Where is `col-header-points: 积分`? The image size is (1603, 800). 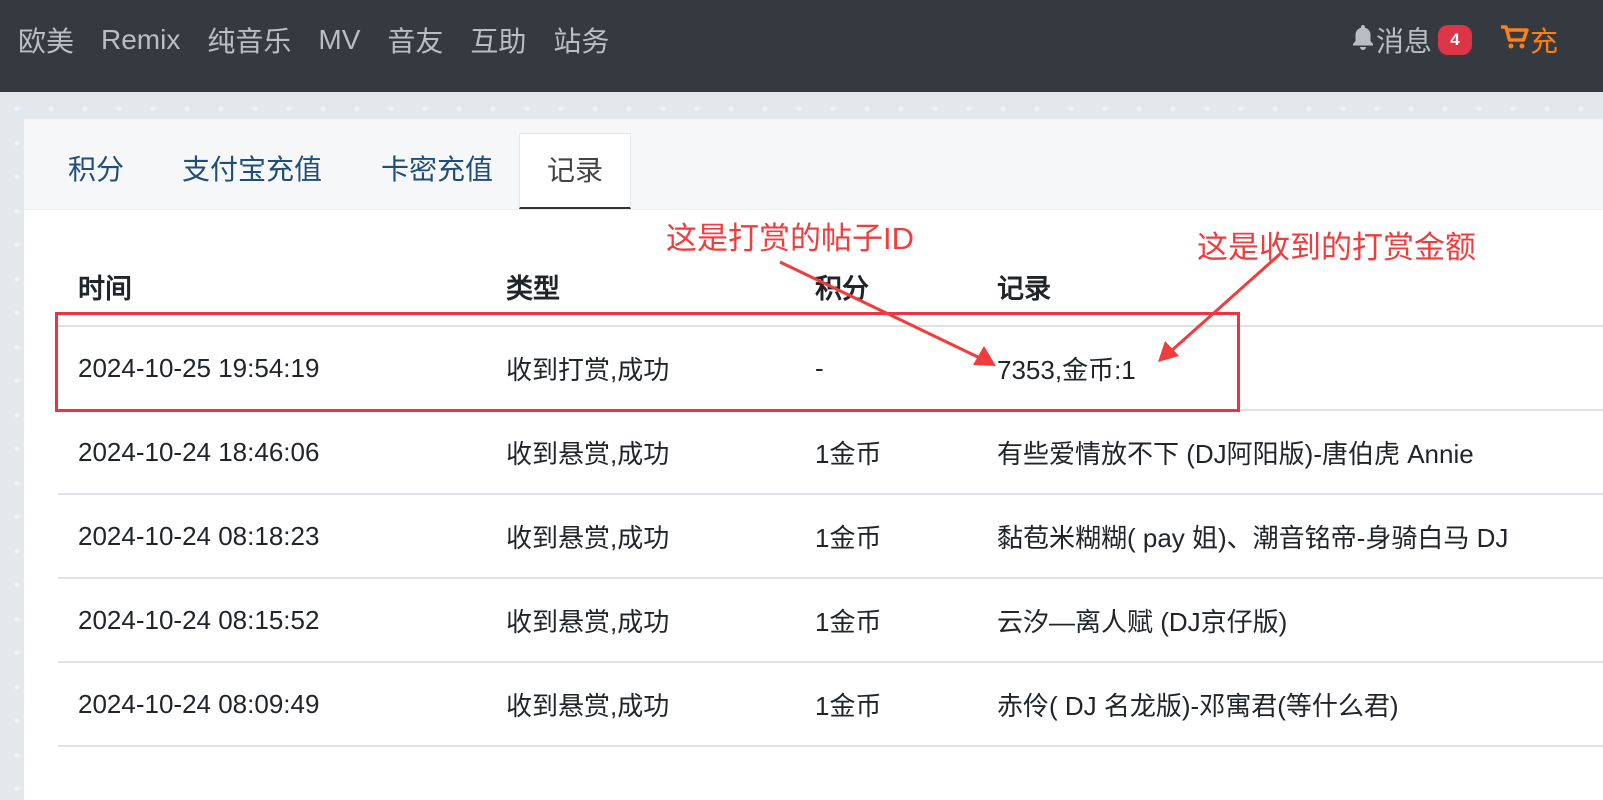 col-header-points: 积分 is located at coordinates (886, 287).